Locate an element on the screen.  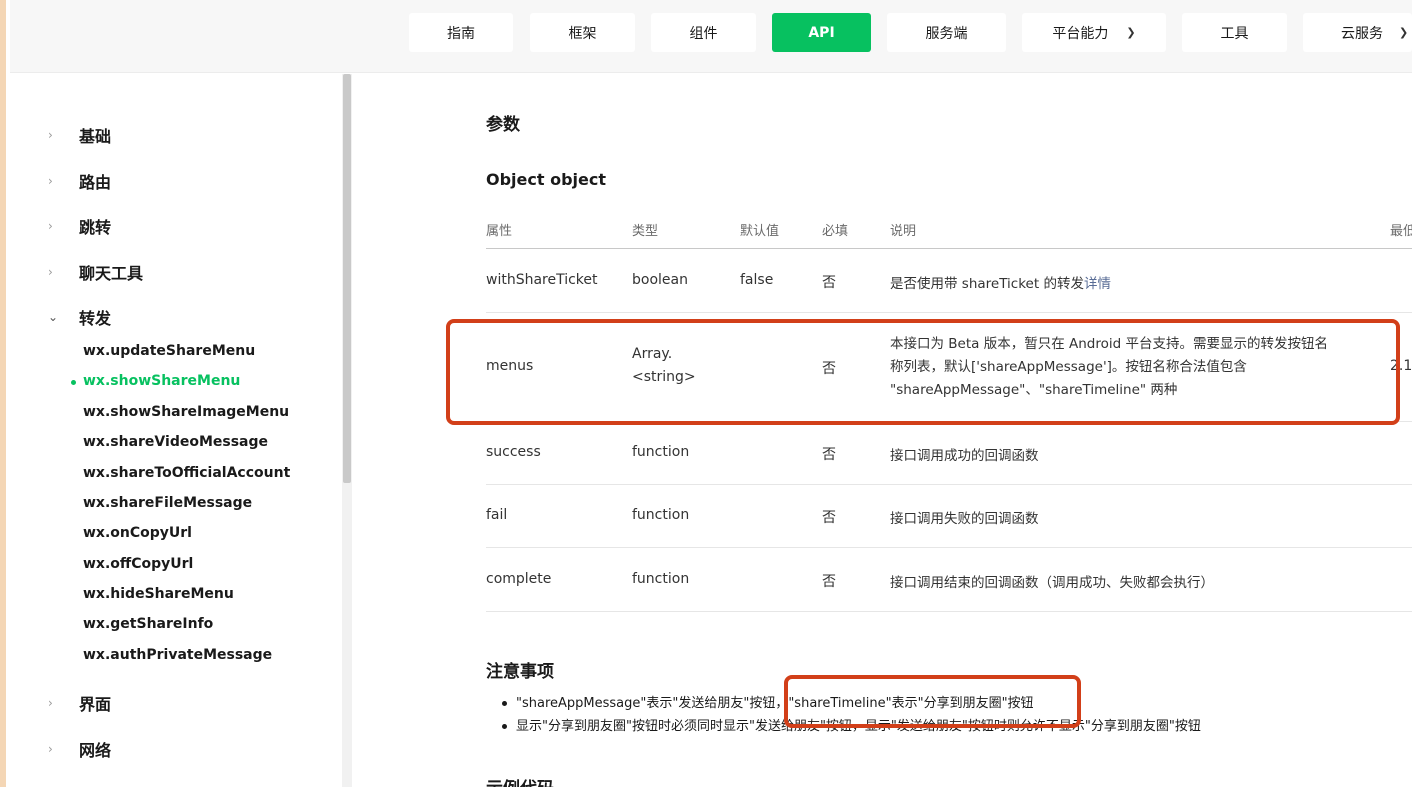
sidebar-group-basic: › 基础 is located at coordinates (79, 135).